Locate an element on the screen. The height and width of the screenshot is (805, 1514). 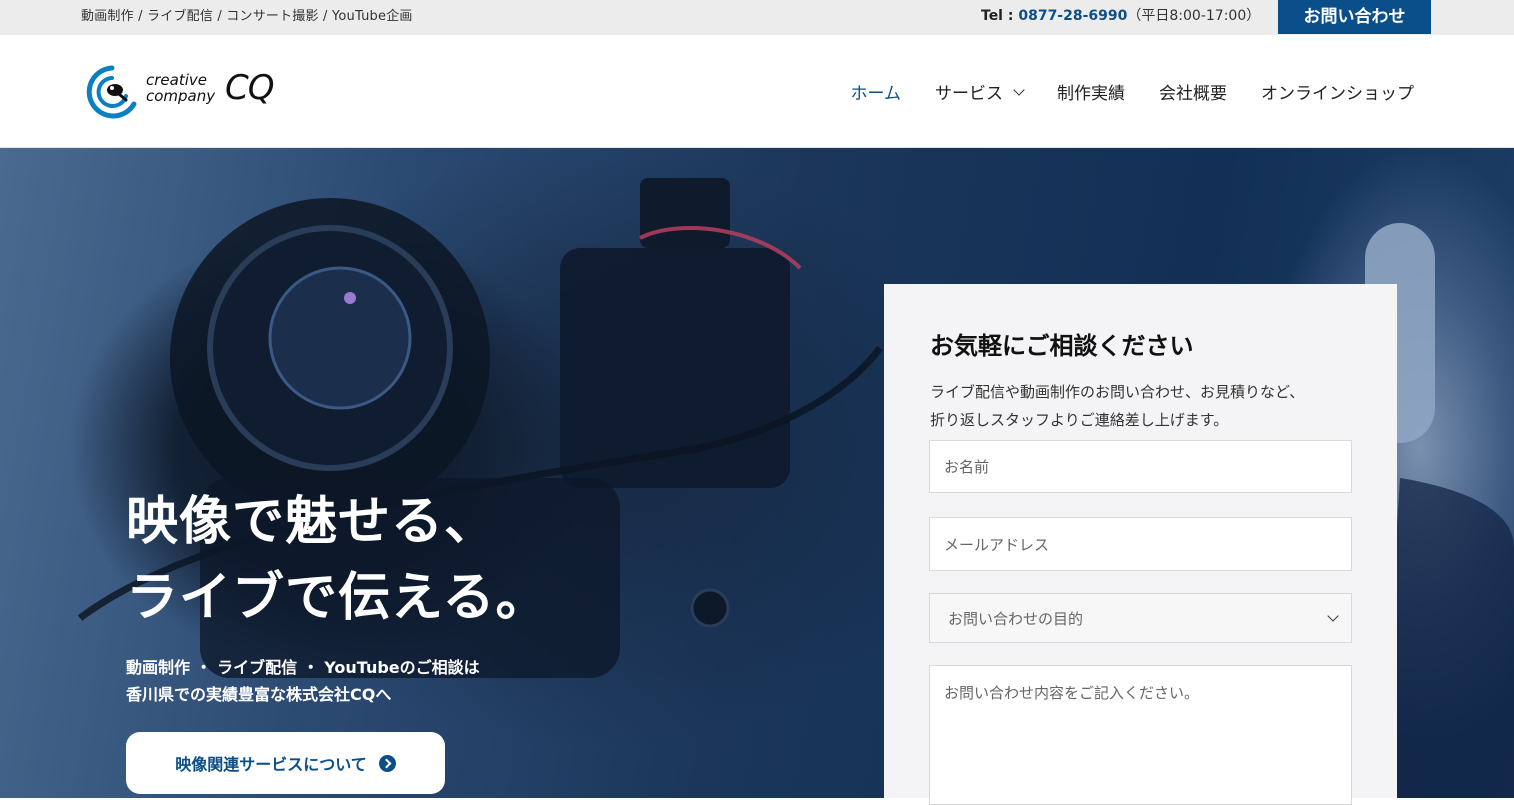
nav-item-shop: オンラインショップ is located at coordinates (1337, 91).